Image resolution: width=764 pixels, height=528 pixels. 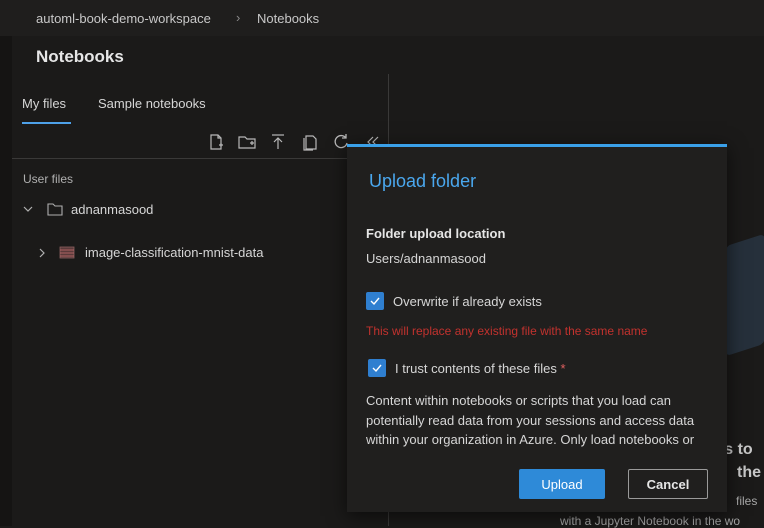 What do you see at coordinates (426, 258) in the screenshot?
I see `location-value: Users/adnanmasood` at bounding box center [426, 258].